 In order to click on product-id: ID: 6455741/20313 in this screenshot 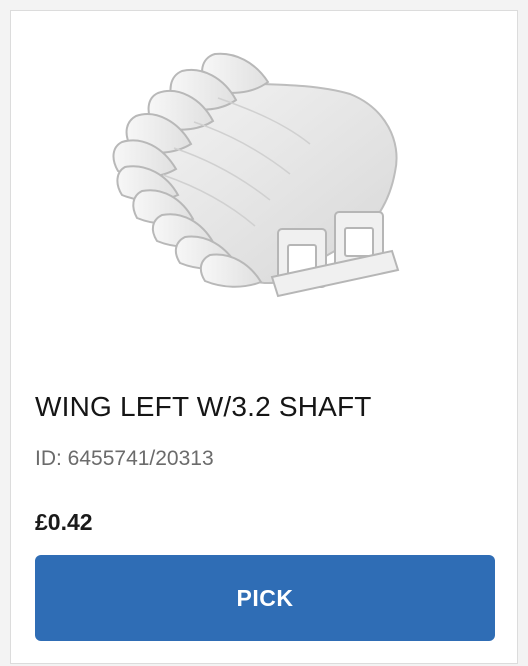, I will do `click(124, 458)`.